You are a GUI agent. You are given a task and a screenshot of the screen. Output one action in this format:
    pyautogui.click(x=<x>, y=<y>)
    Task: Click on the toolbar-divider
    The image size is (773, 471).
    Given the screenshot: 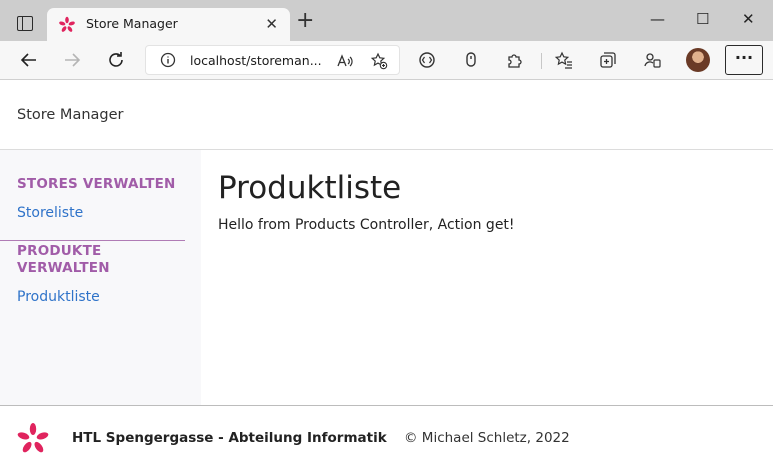 What is the action you would take?
    pyautogui.click(x=541, y=61)
    